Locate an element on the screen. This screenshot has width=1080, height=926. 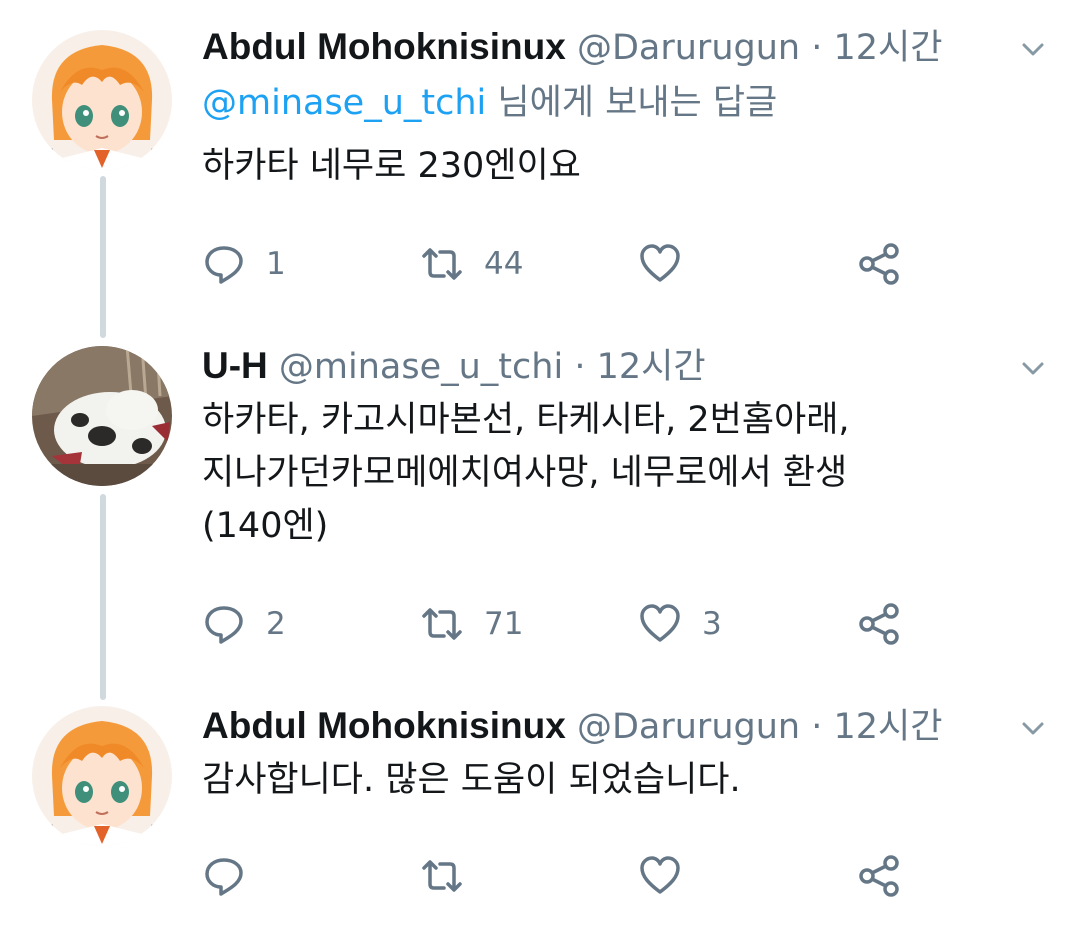
reply-context: @minase_u_tchi 님에게 보내는 답글 is located at coordinates (489, 103).